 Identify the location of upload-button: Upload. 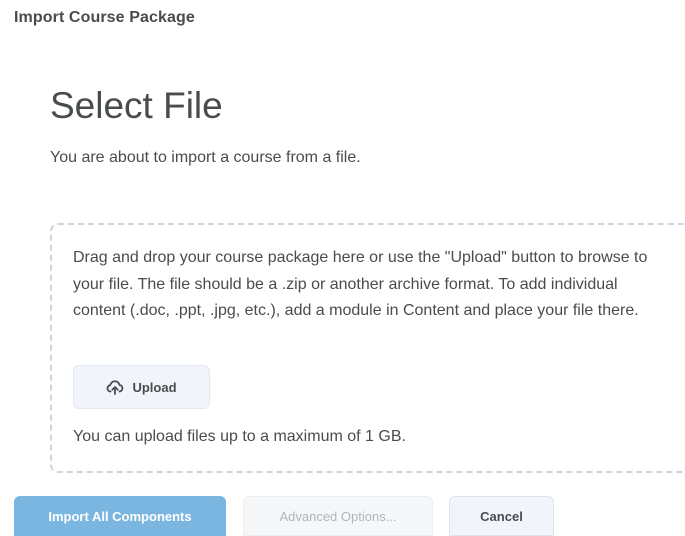
(141, 387).